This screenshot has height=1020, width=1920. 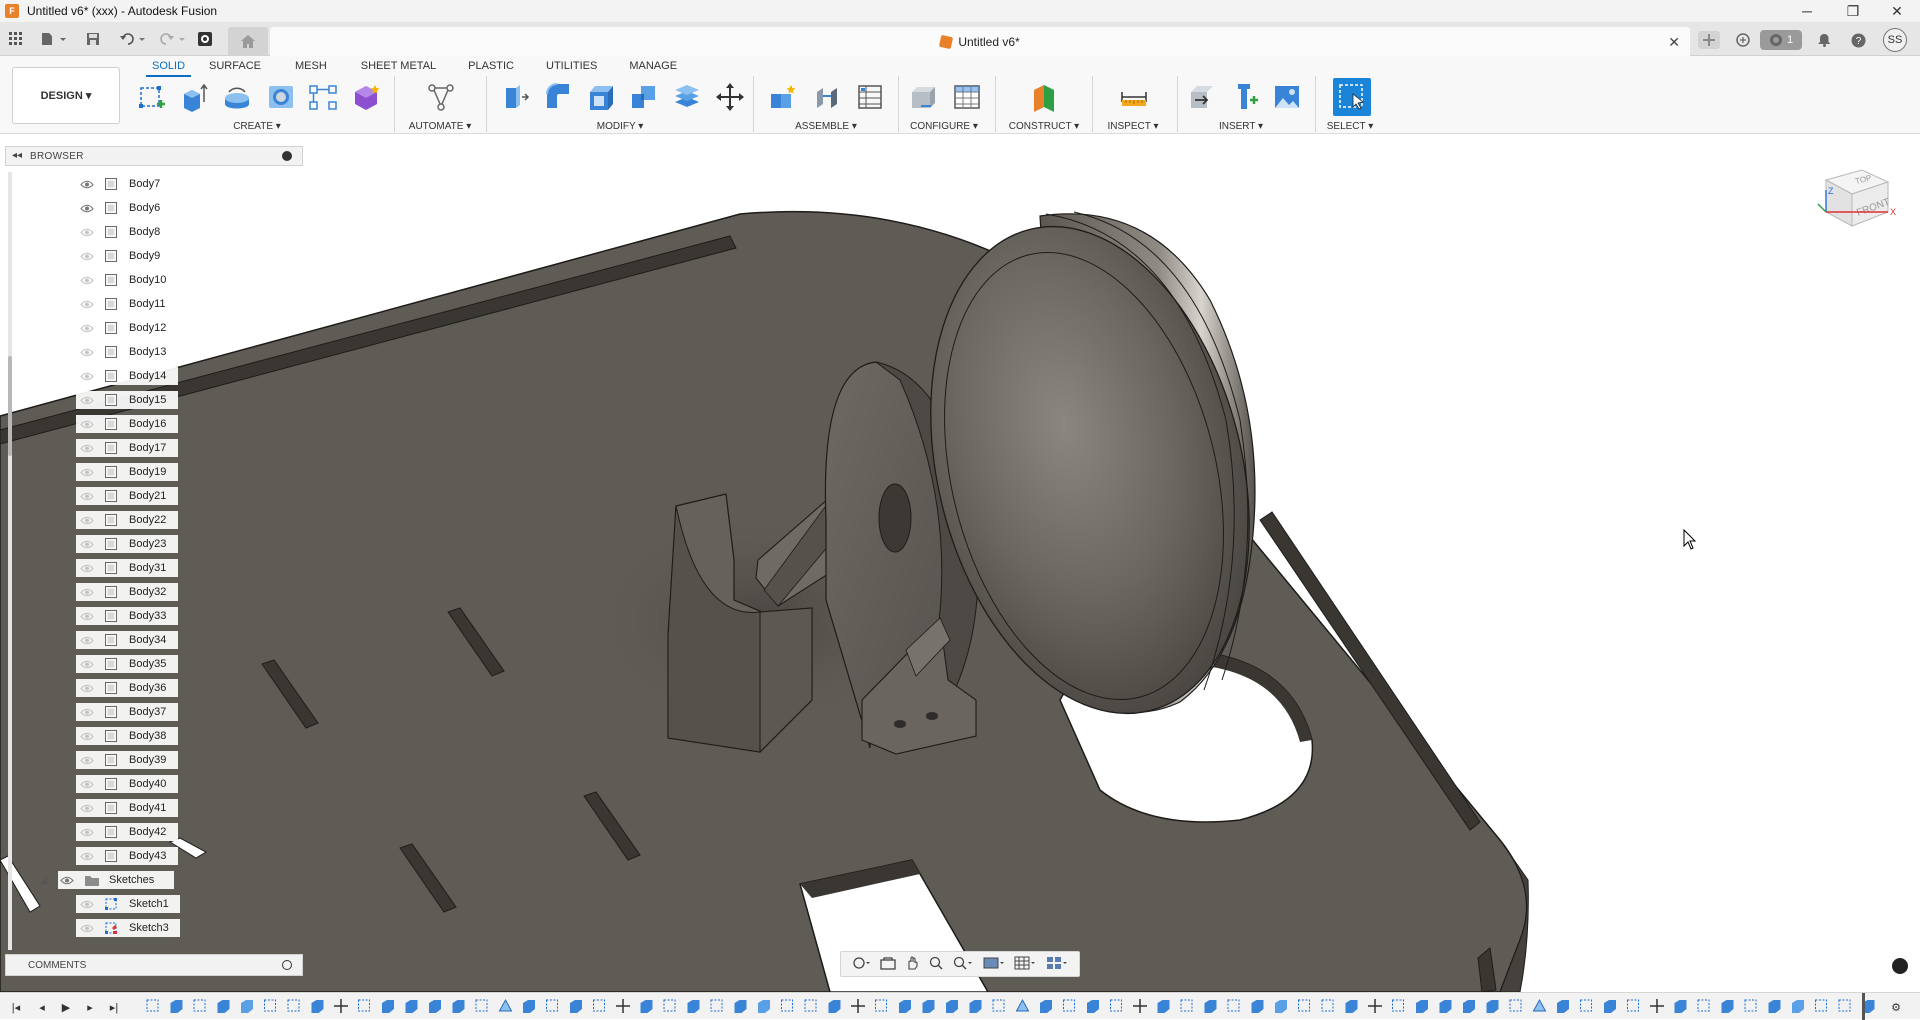 I want to click on tab-plastic: PLASTIC, so click(x=491, y=66).